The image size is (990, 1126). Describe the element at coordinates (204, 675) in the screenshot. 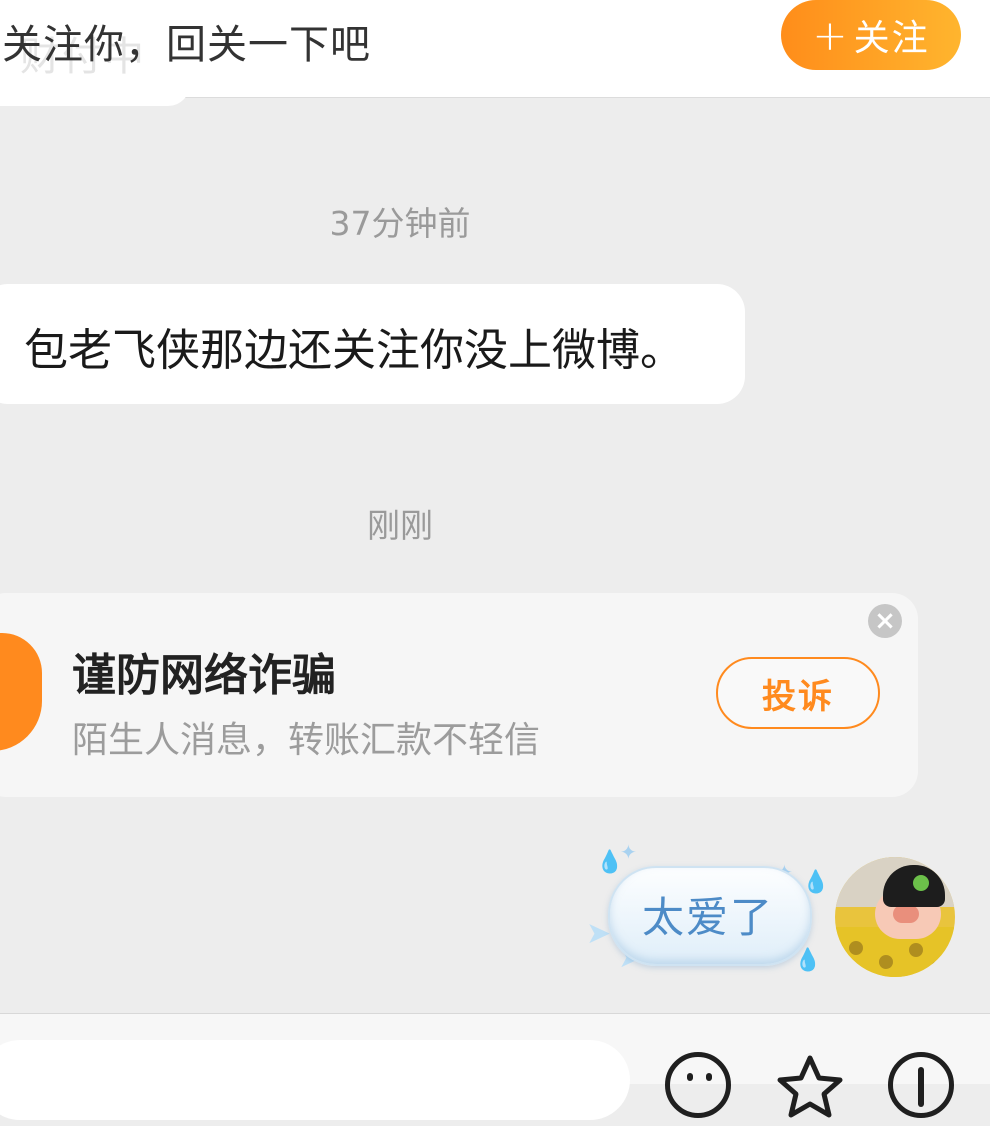

I see `warning-title: 谨防网络诈骗` at that location.